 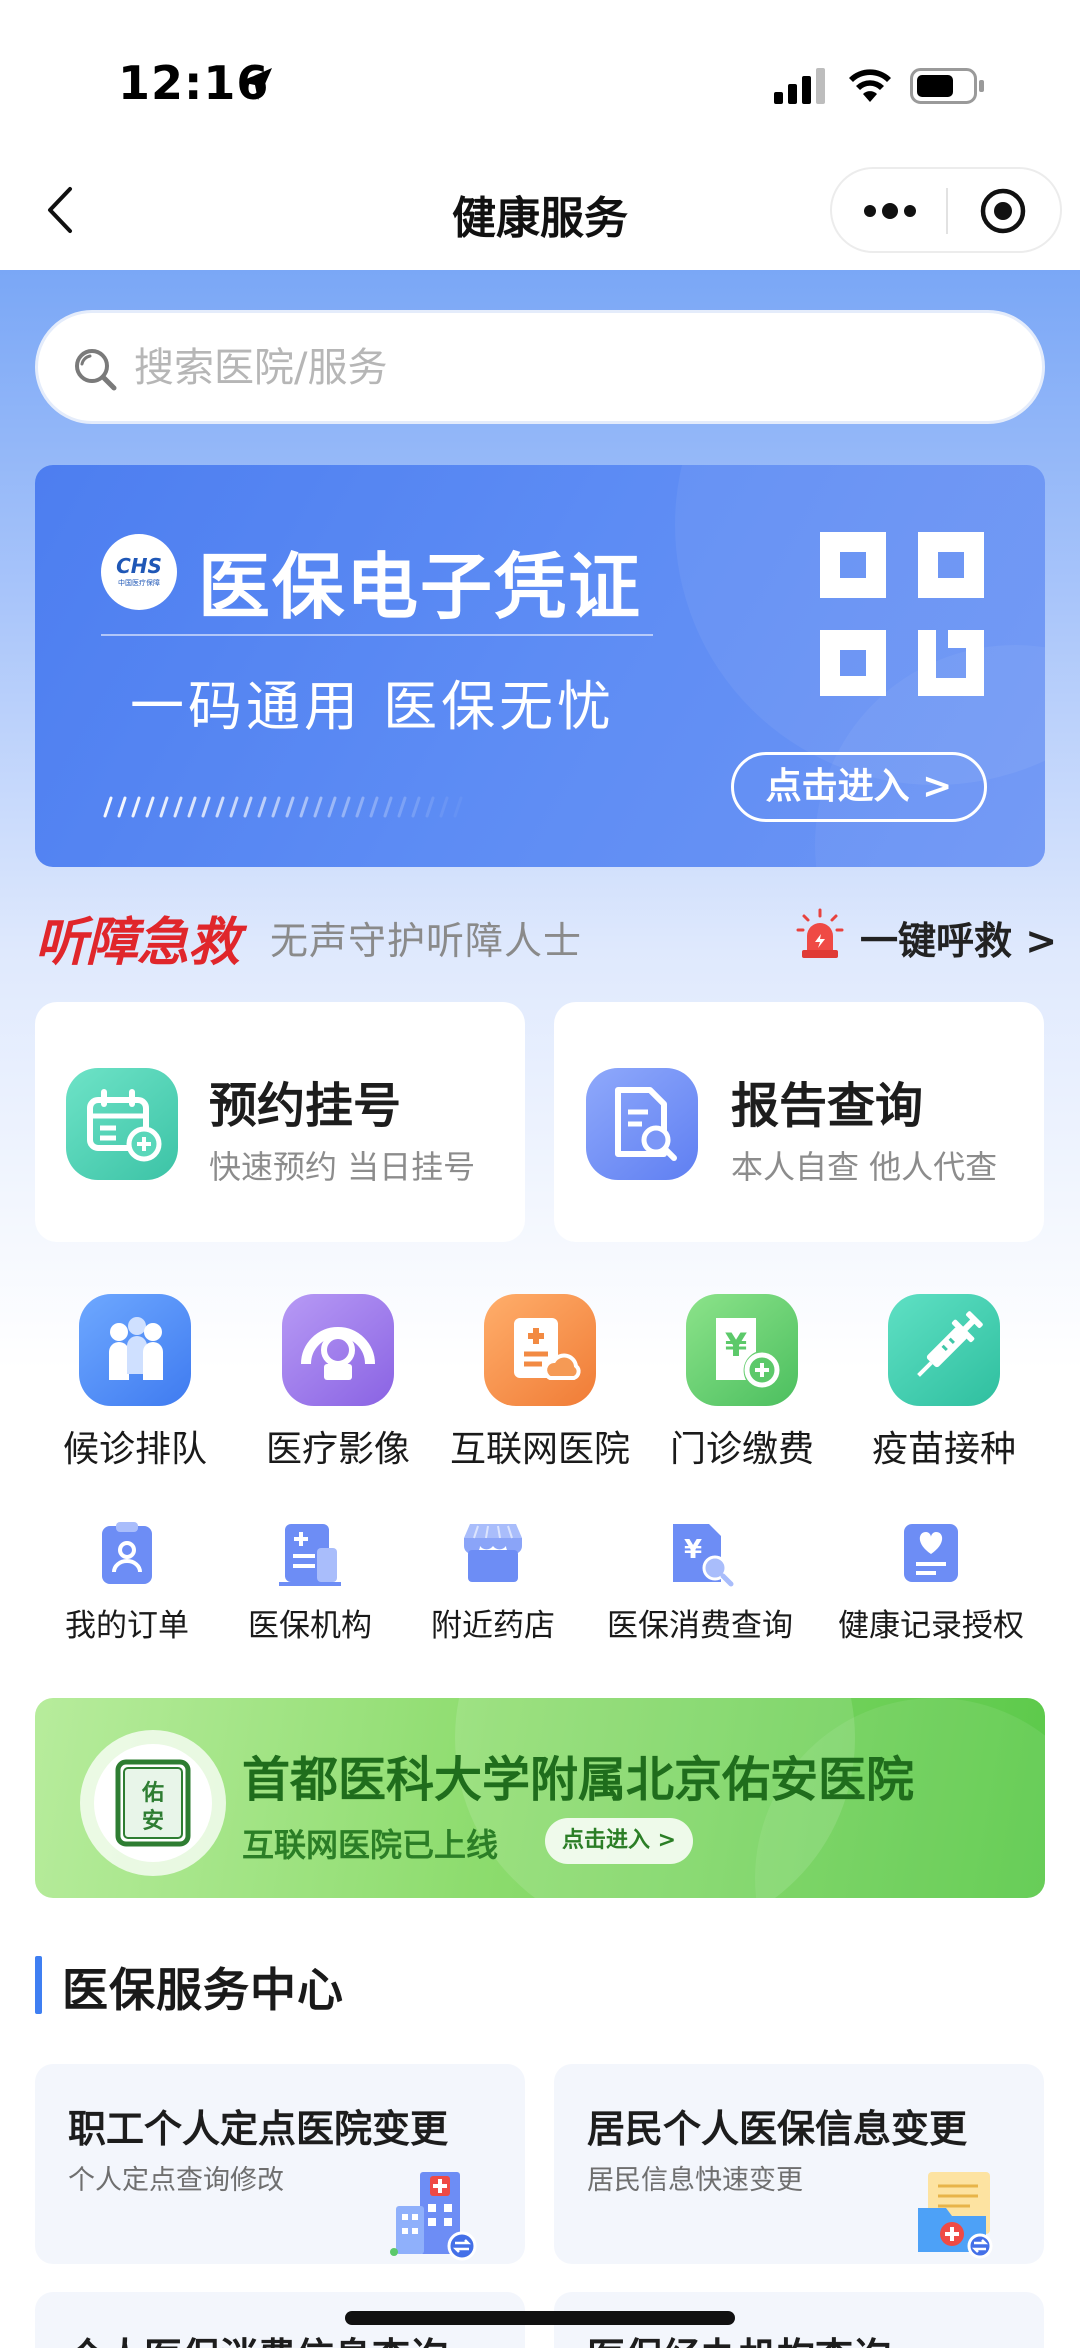 I want to click on order-icon, so click(x=127, y=1553).